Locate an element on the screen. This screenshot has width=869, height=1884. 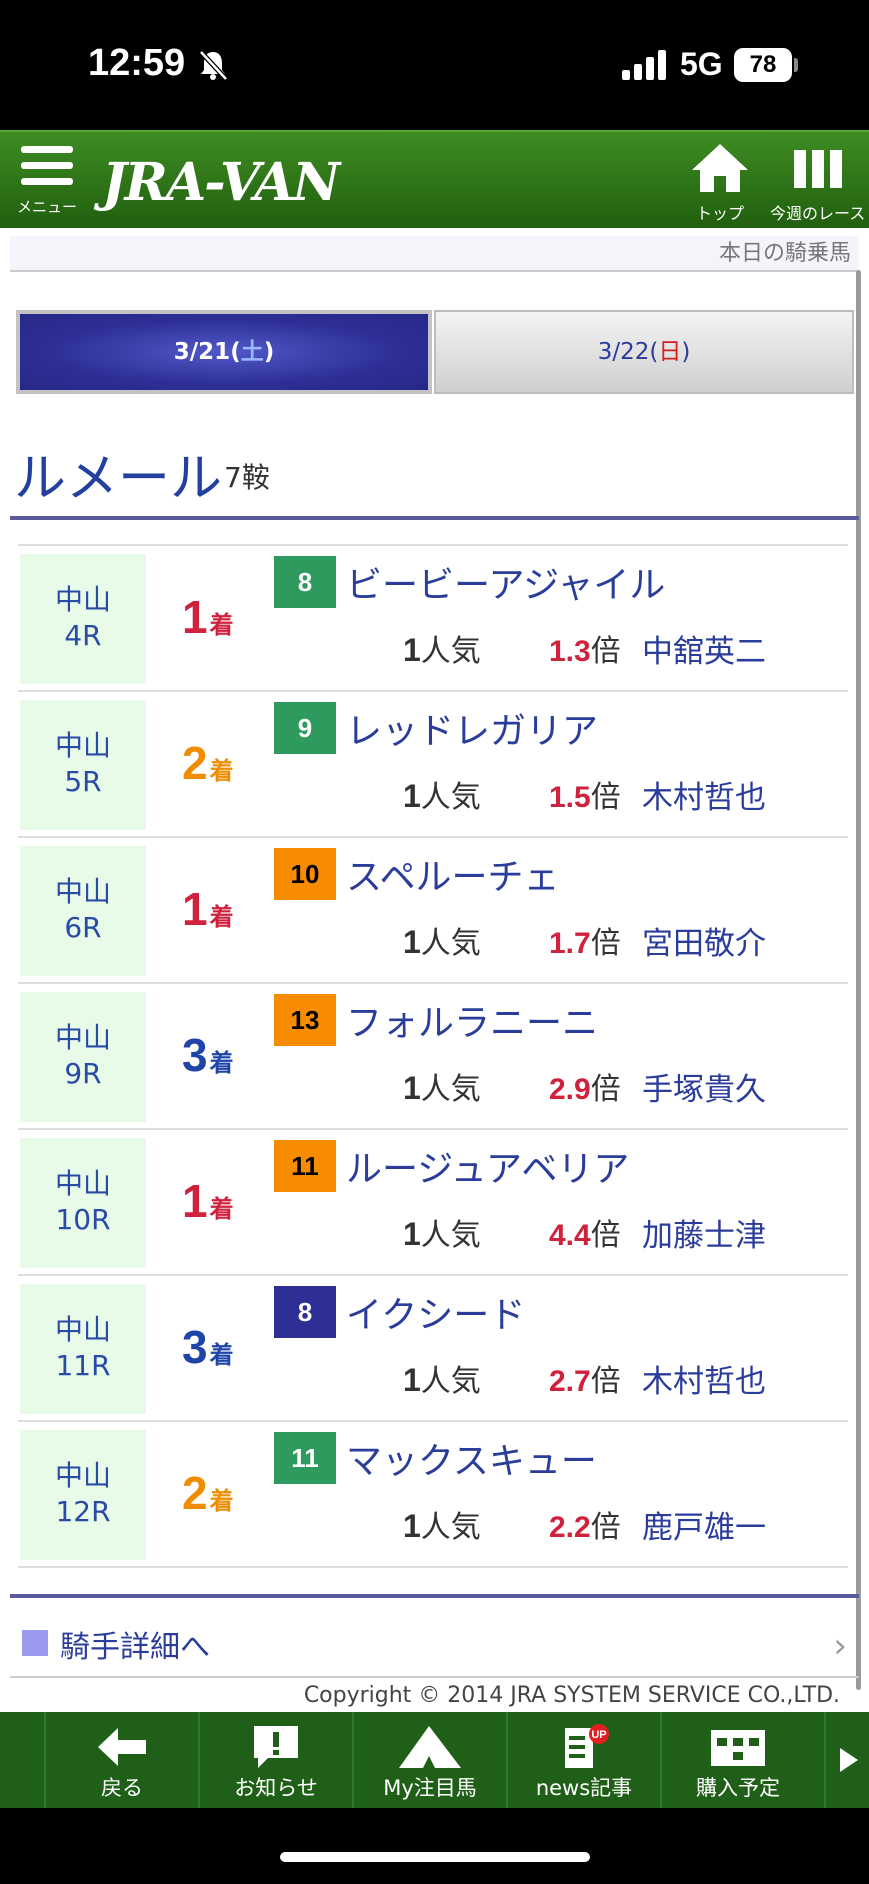
this-week-races-button: 今週のレース is located at coordinates (817, 183).